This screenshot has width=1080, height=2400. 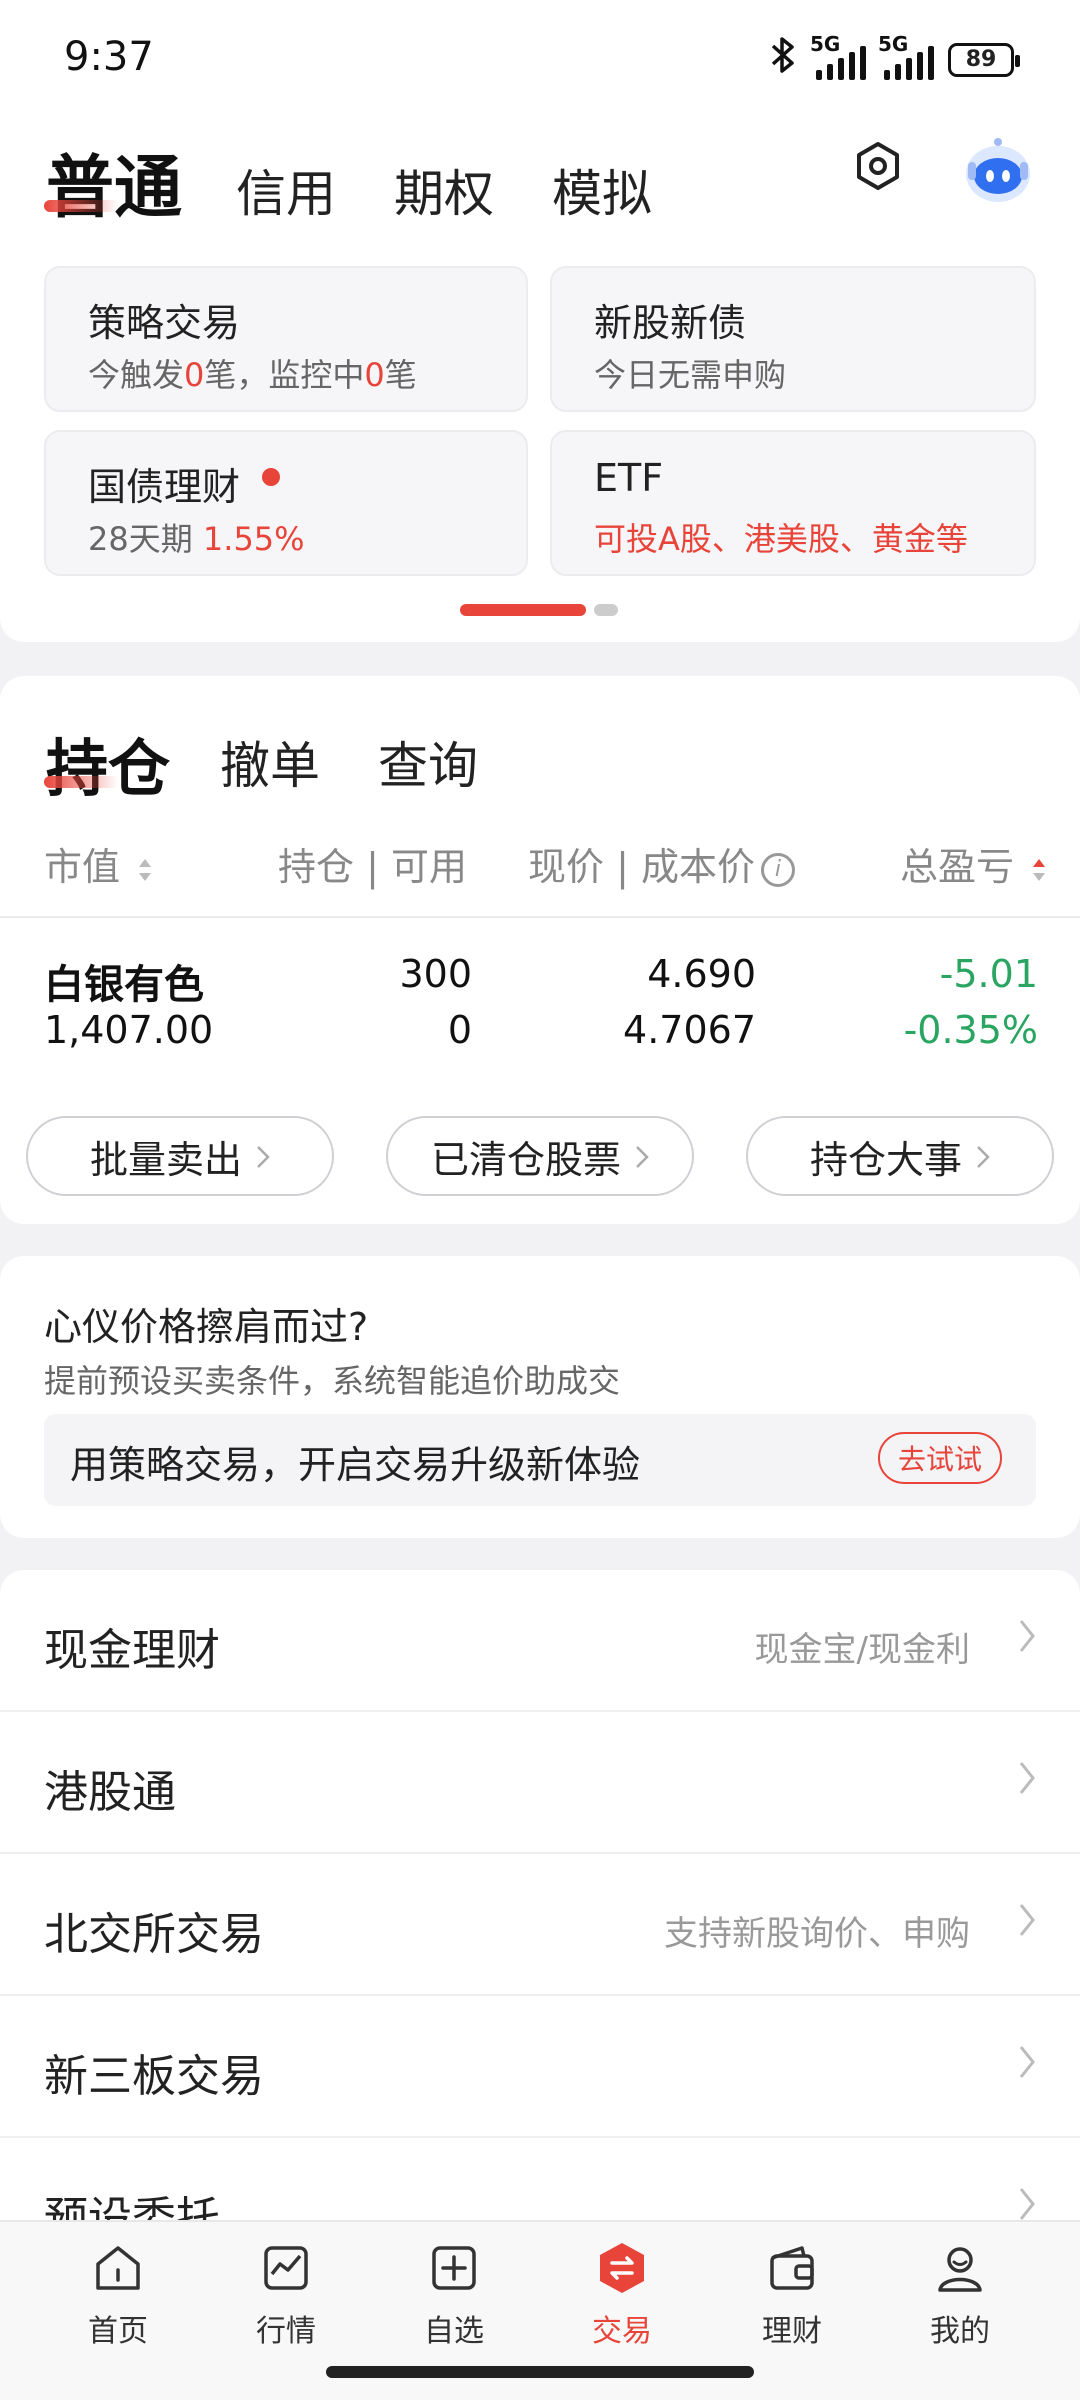 What do you see at coordinates (792, 2268) in the screenshot?
I see `wallet-icon` at bounding box center [792, 2268].